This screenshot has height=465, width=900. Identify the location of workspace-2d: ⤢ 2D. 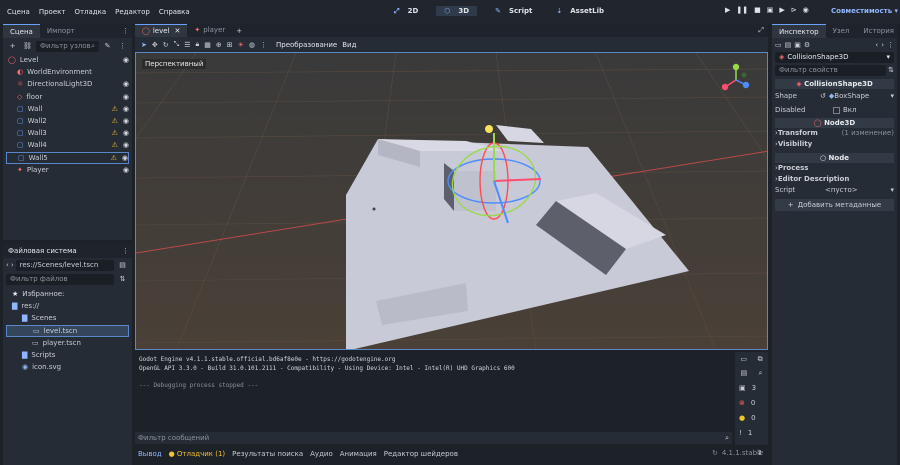
(406, 11).